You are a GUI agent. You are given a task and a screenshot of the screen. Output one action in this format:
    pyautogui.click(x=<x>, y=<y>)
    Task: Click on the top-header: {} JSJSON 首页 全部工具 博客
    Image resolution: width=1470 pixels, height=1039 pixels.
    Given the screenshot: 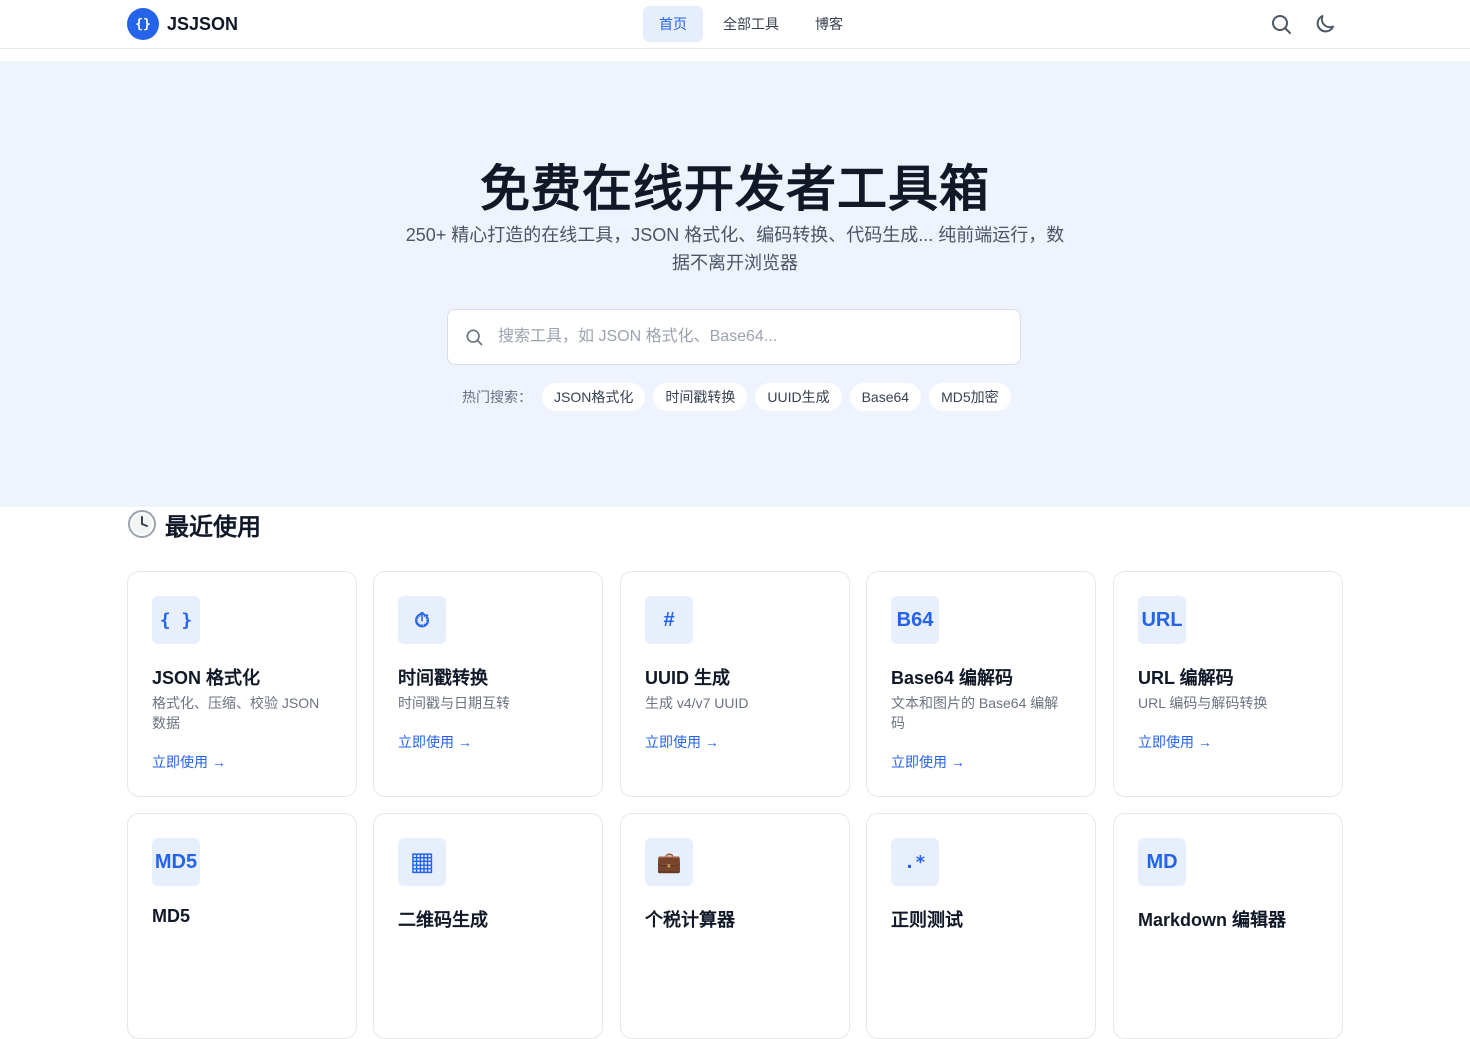 What is the action you would take?
    pyautogui.click(x=735, y=24)
    